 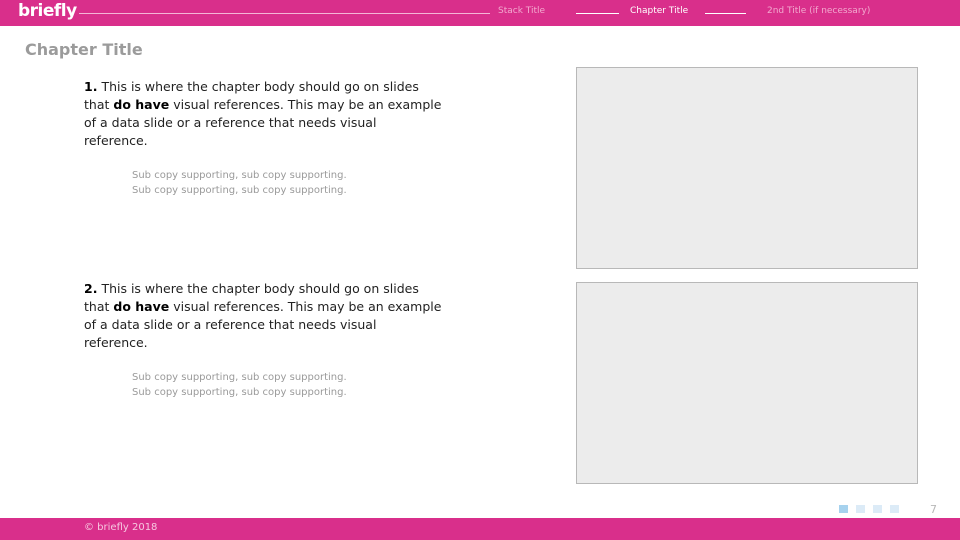 I want to click on nav-item-stack-title: Stack Title, so click(x=521, y=11).